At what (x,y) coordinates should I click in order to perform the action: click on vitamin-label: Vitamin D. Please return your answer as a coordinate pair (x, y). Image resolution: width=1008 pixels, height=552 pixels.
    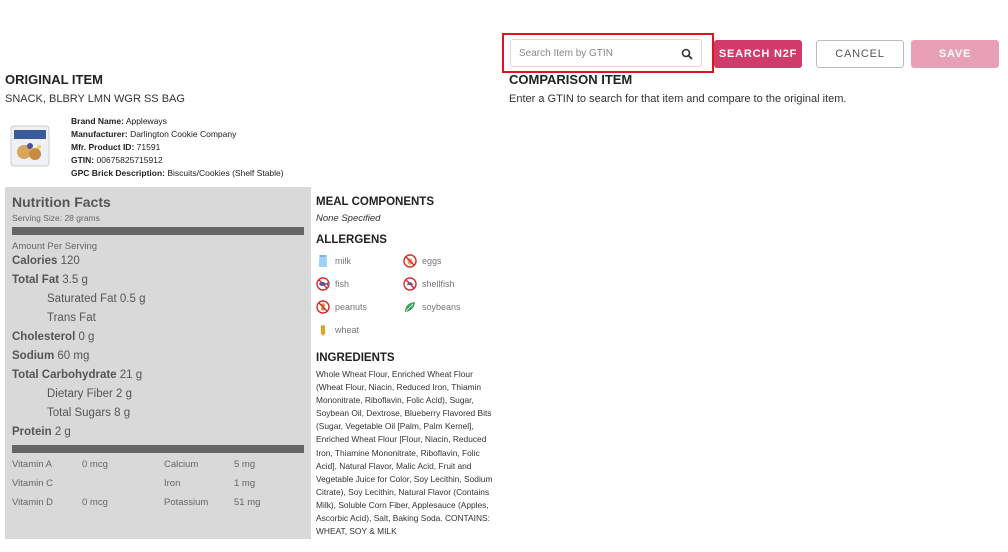
    Looking at the image, I should click on (33, 502).